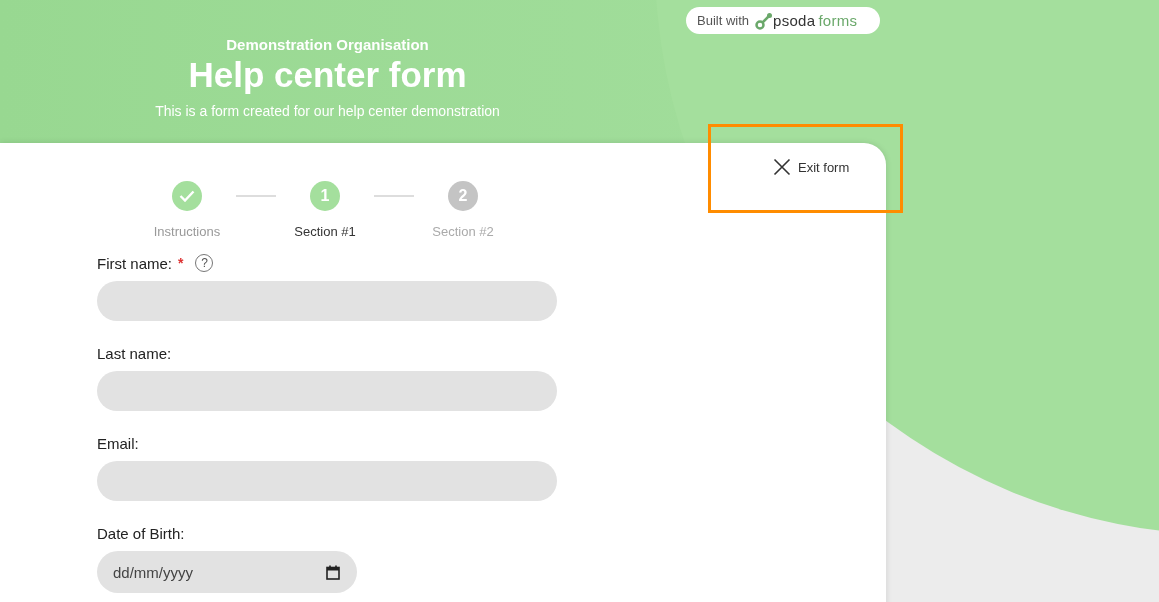 The image size is (1159, 602). What do you see at coordinates (463, 196) in the screenshot?
I see `step-marker: 2` at bounding box center [463, 196].